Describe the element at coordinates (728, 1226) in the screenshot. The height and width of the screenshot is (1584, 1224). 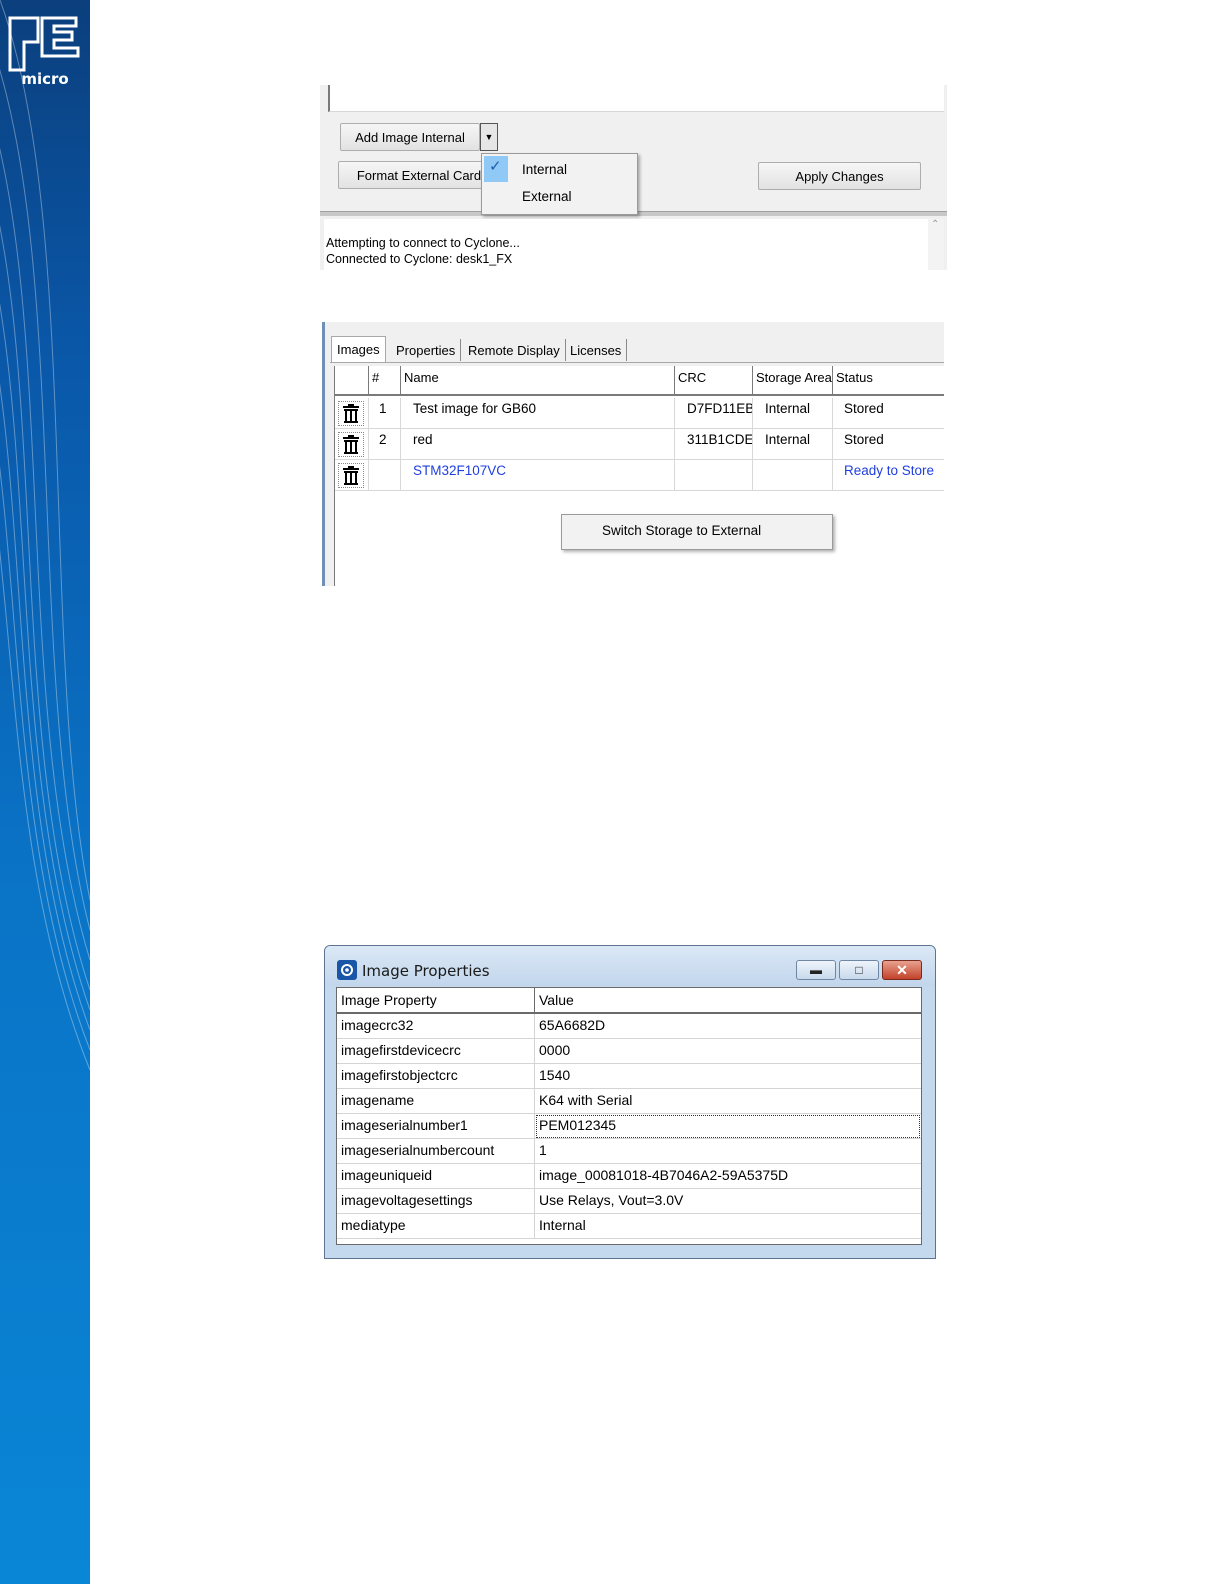
I see `property-value: Internal` at that location.